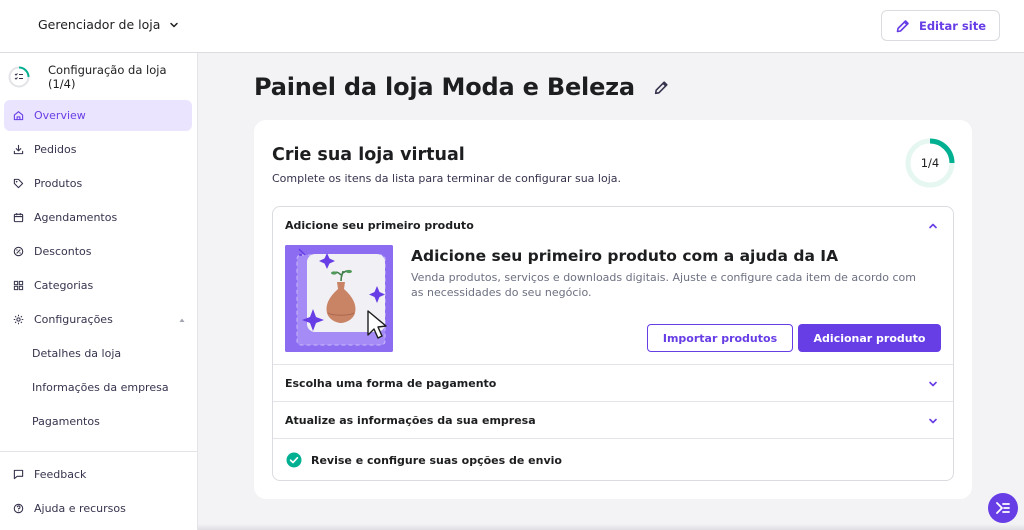  What do you see at coordinates (98, 251) in the screenshot?
I see `sidebar-item-descontos: Descontos` at bounding box center [98, 251].